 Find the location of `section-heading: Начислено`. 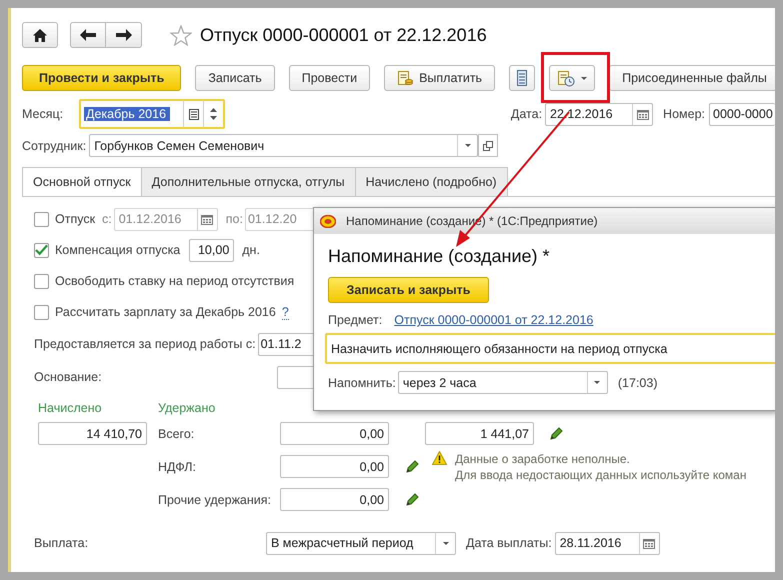

section-heading: Начислено is located at coordinates (70, 408).